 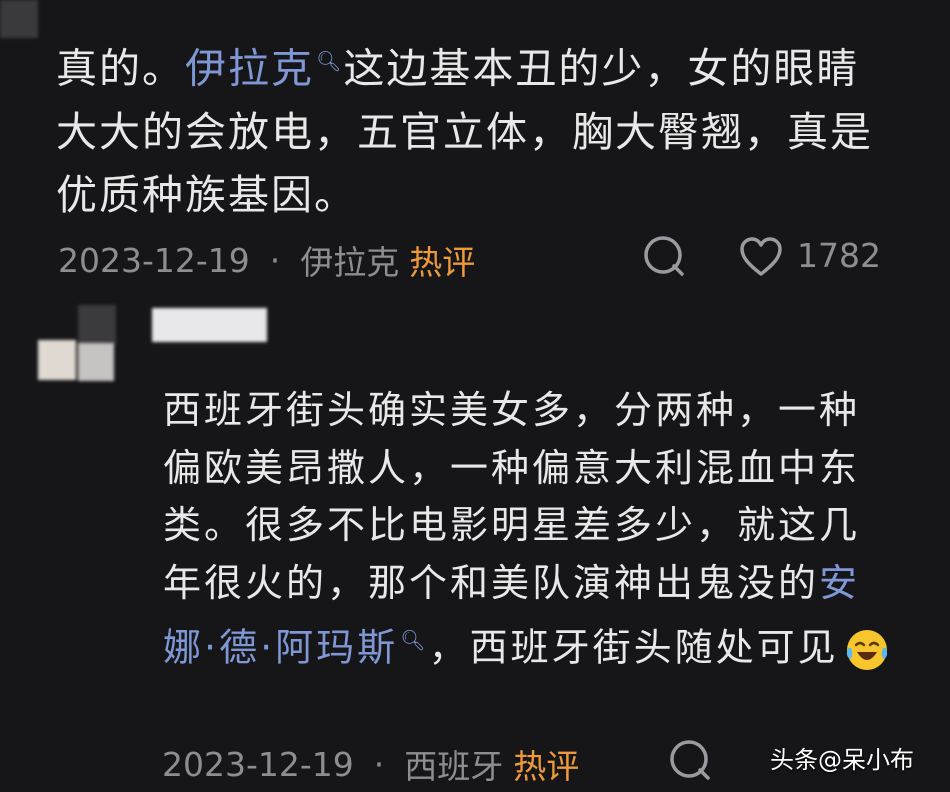 I want to click on comment-2-date: 2023-12-19, so click(x=258, y=764).